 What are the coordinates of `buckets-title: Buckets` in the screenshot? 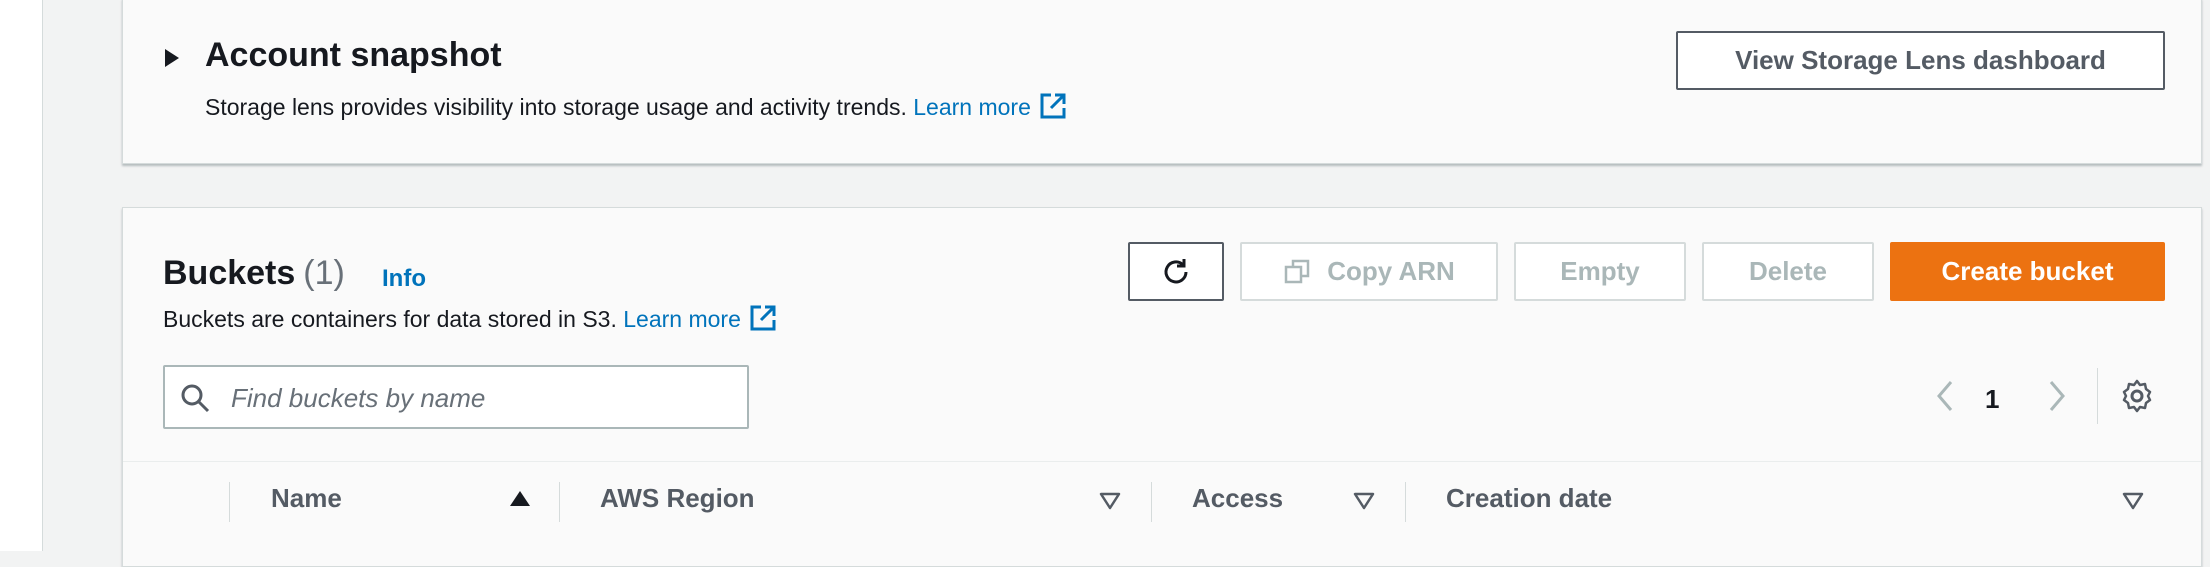 It's located at (229, 273).